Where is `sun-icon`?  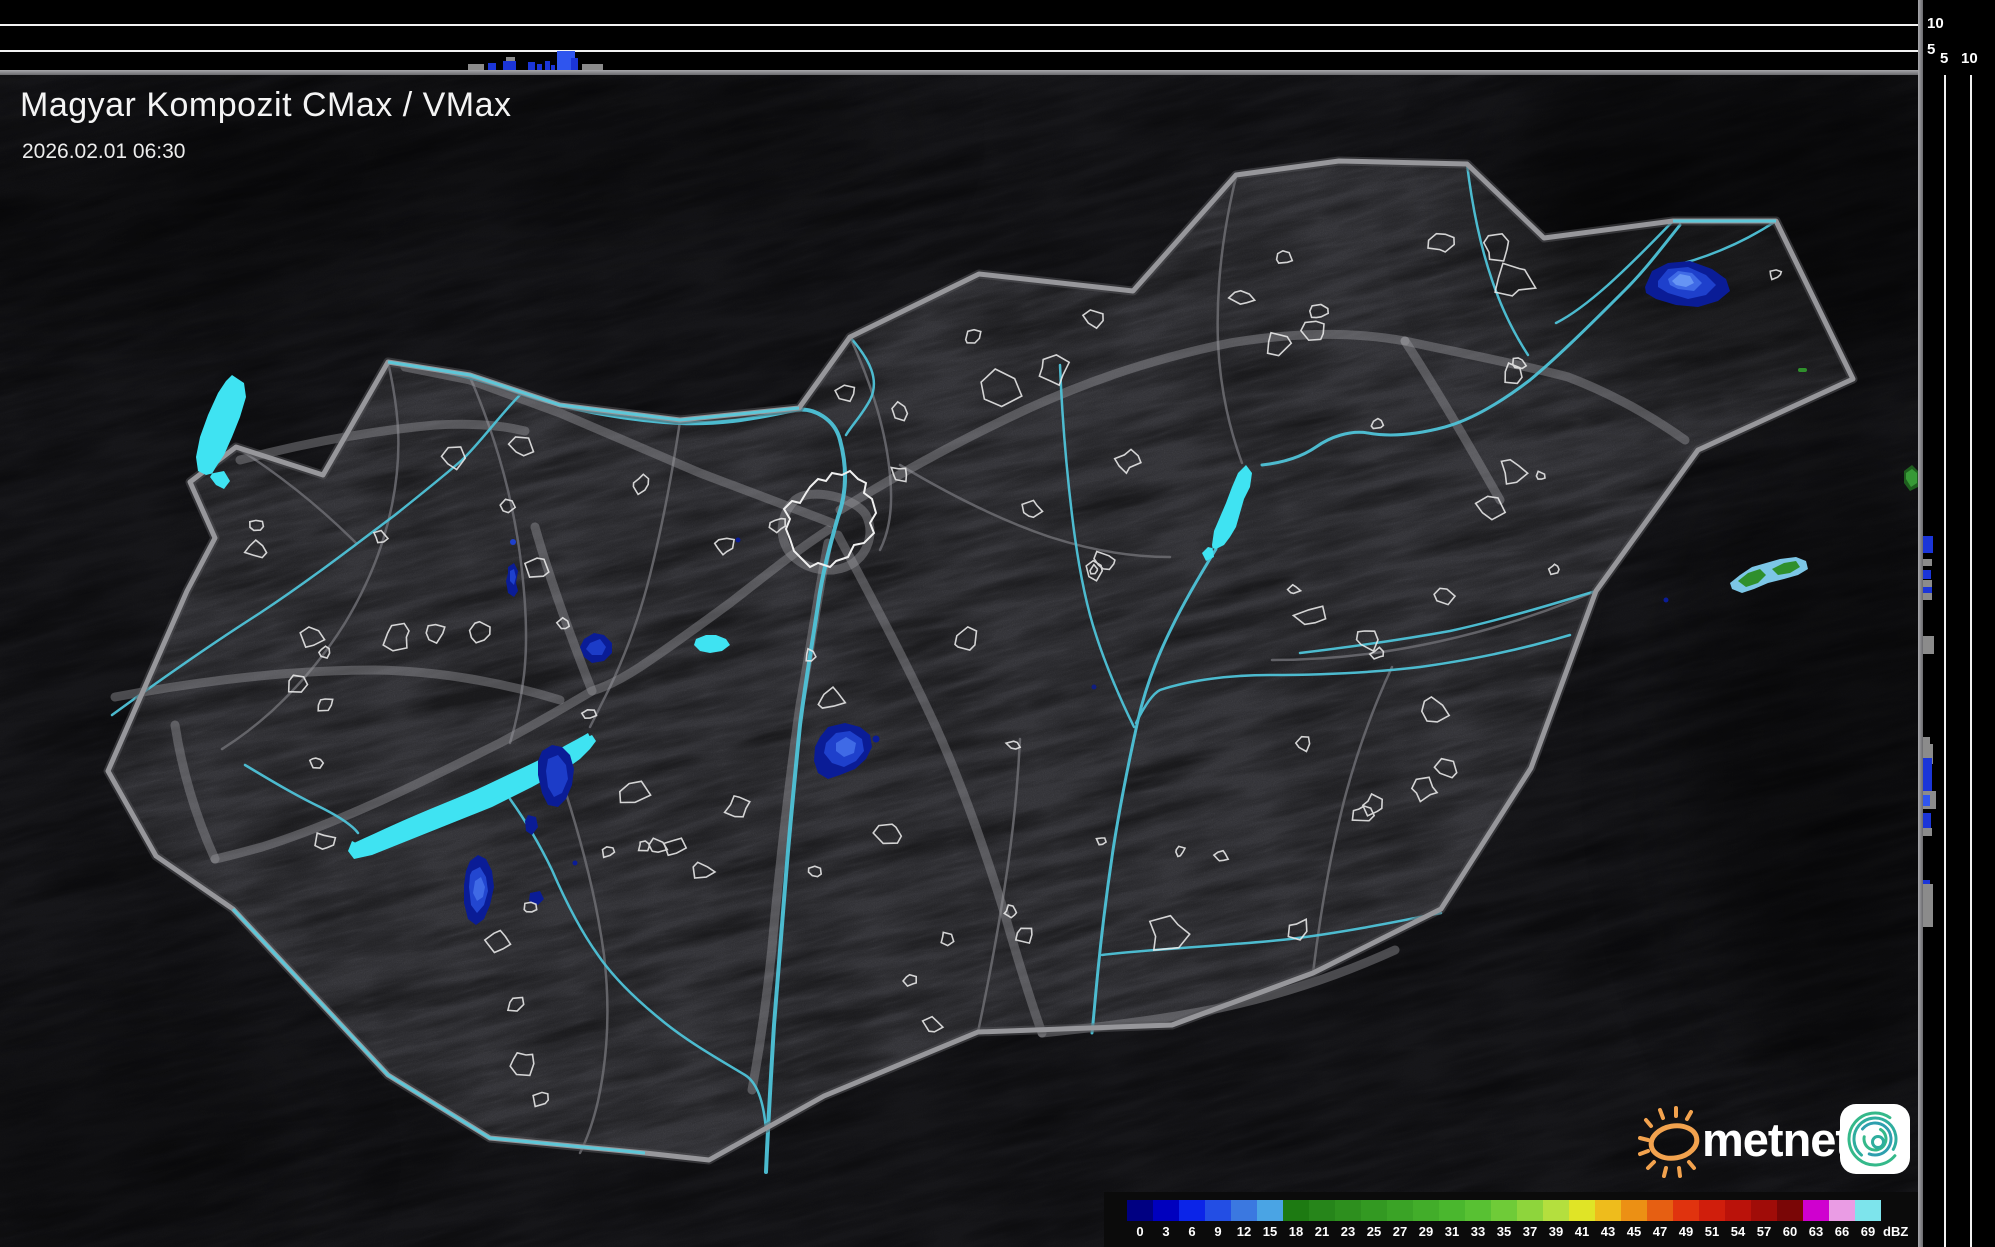
sun-icon is located at coordinates (1669, 1142).